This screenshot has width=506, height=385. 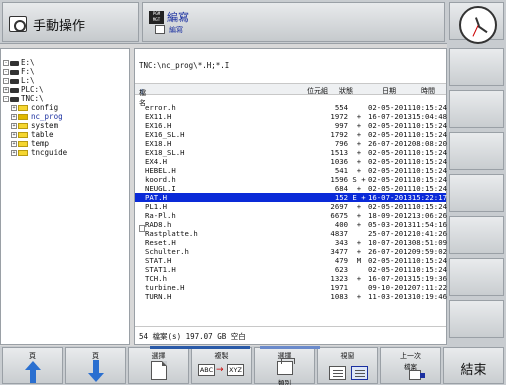 What do you see at coordinates (291, 206) in the screenshot?
I see `file-row: PL1.H 2697 +02-05-2011 10:15:24` at bounding box center [291, 206].